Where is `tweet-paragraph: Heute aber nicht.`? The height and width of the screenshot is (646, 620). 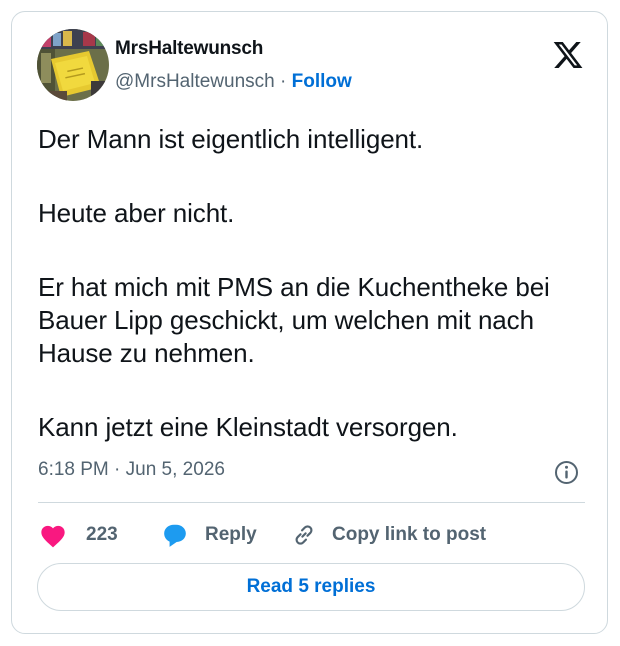
tweet-paragraph: Heute aber nicht. is located at coordinates (136, 213).